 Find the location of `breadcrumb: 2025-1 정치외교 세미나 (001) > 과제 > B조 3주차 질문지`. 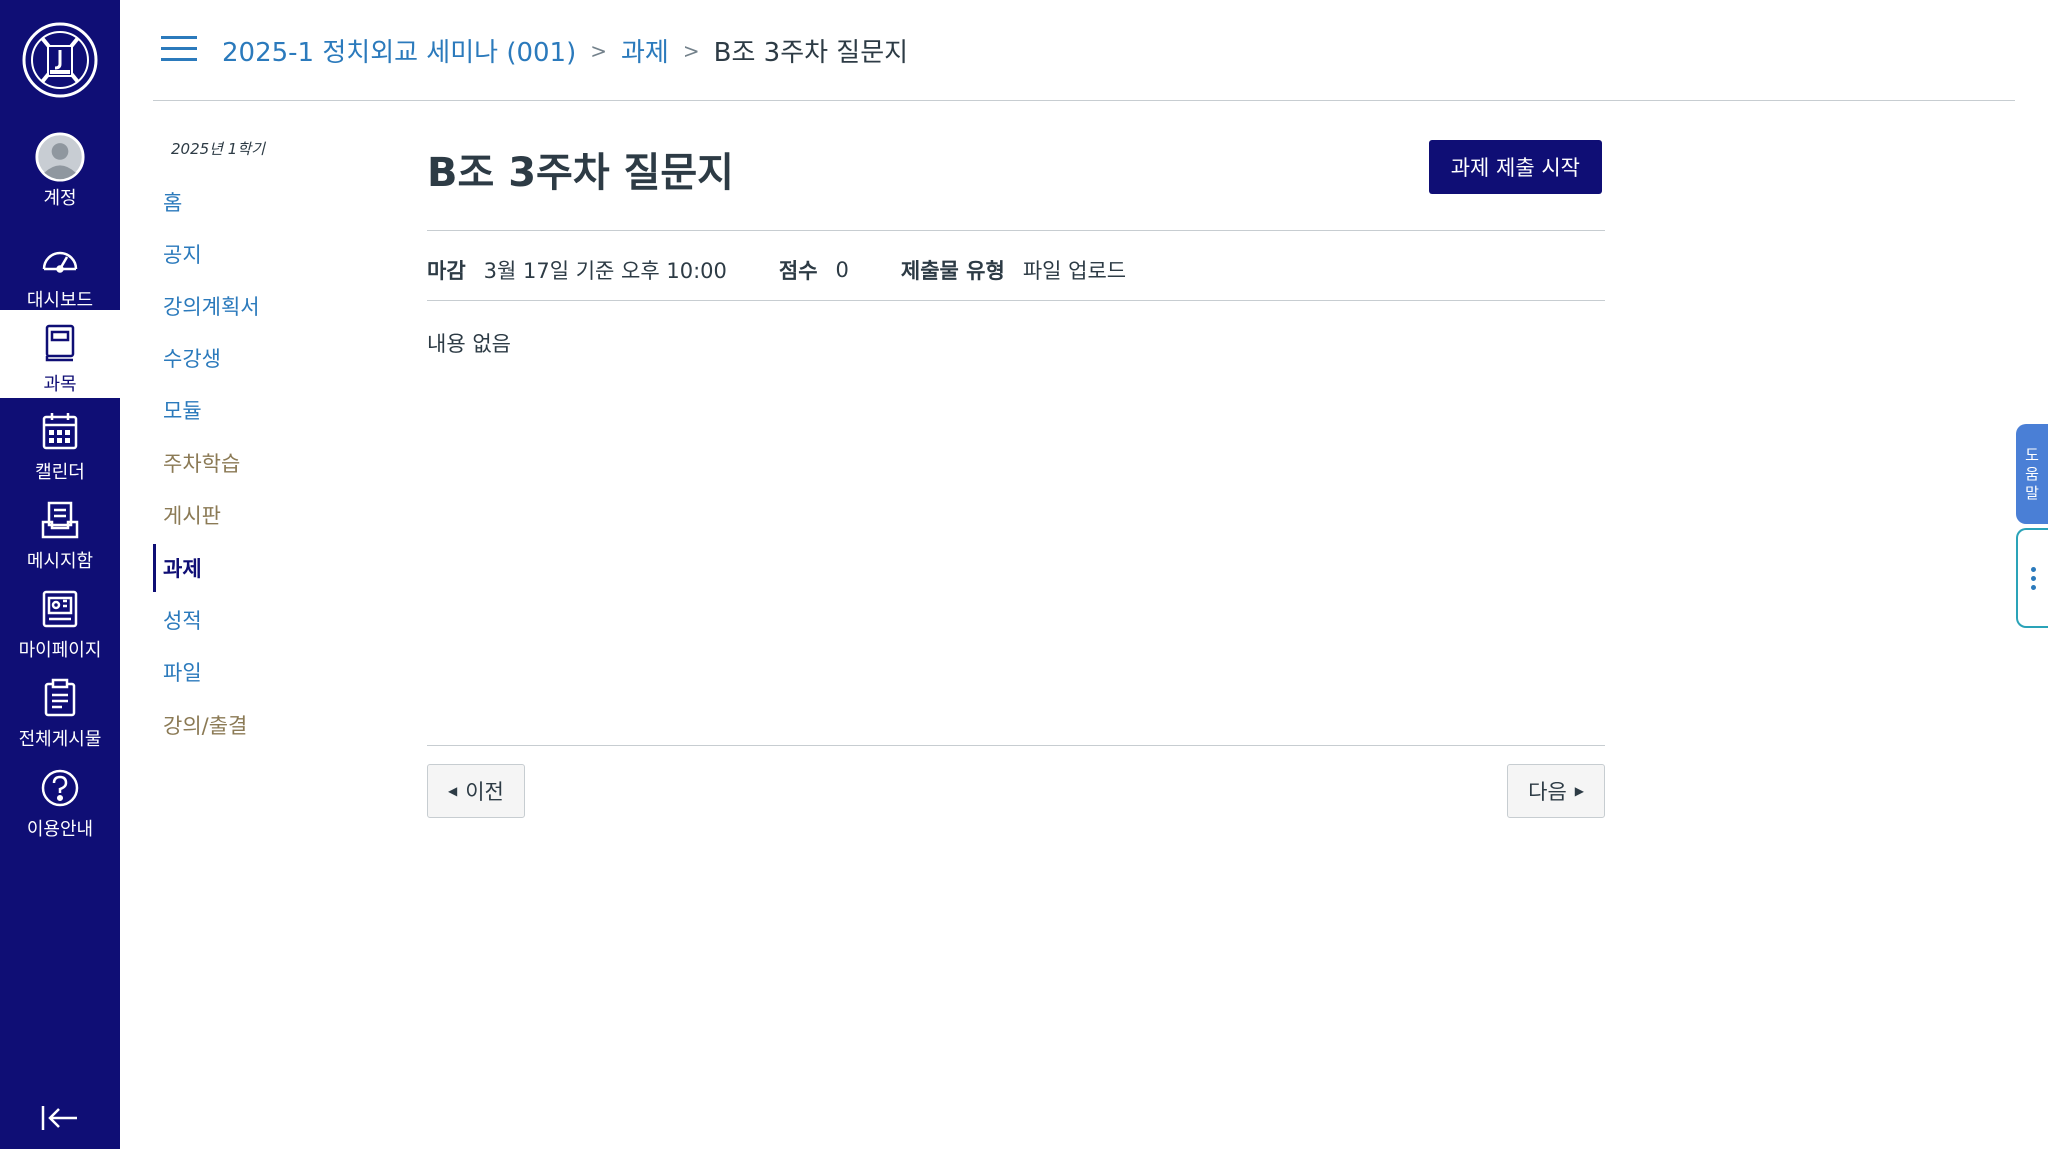

breadcrumb: 2025-1 정치외교 세미나 (001) > 과제 > B조 3주차 질문지 is located at coordinates (565, 50).